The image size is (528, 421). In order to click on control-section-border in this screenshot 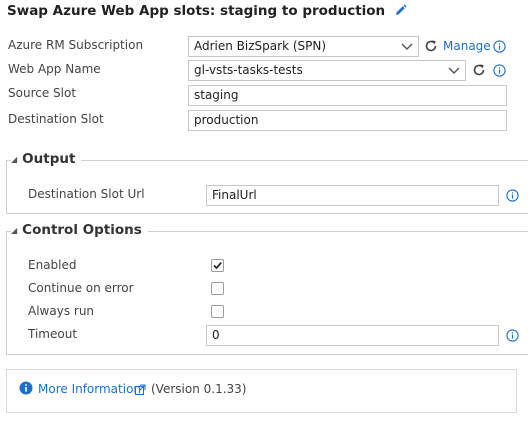, I will do `click(6, 292)`.